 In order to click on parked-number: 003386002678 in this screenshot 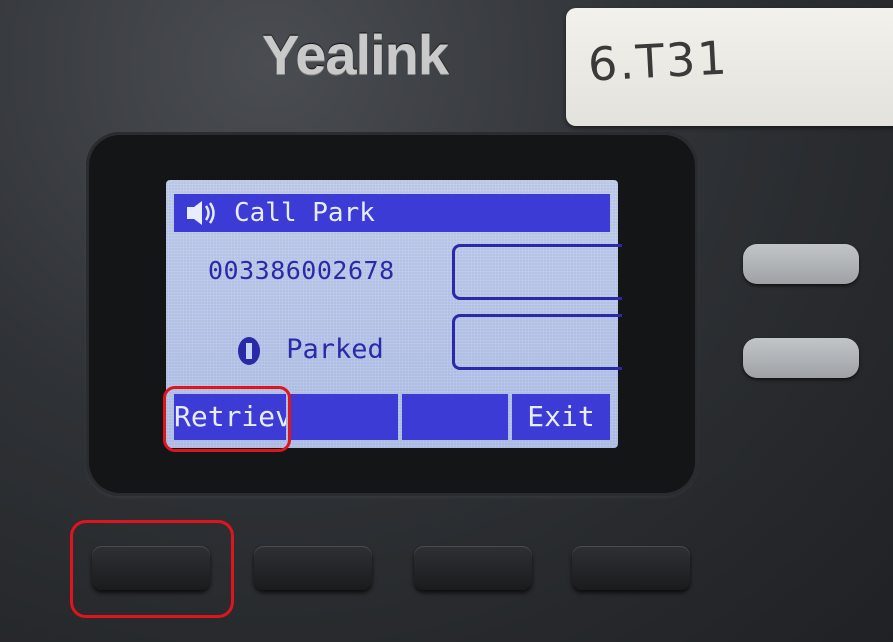, I will do `click(301, 270)`.